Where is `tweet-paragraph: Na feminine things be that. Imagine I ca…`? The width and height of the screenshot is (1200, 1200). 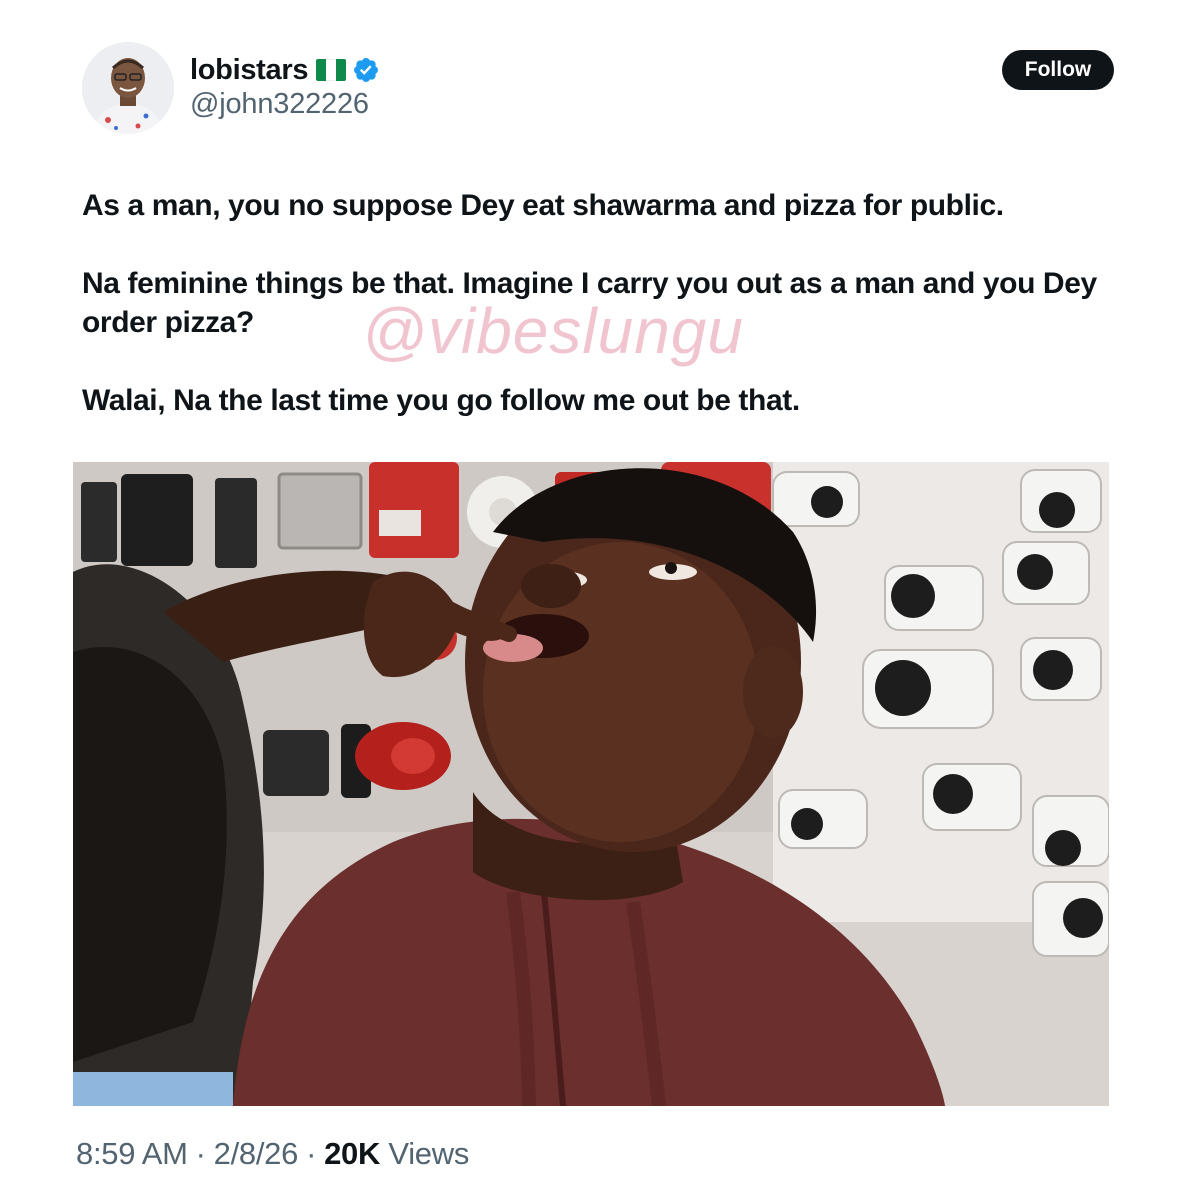 tweet-paragraph: Na feminine things be that. Imagine I ca… is located at coordinates (589, 303).